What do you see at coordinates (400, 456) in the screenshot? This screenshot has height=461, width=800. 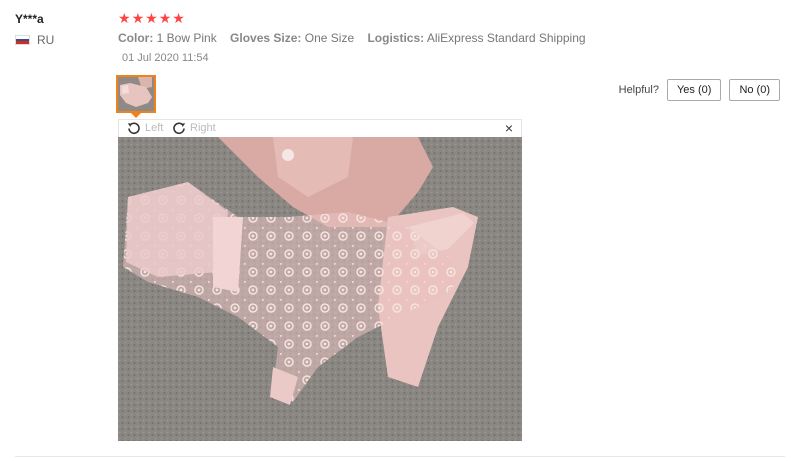 I see `review-divider` at bounding box center [400, 456].